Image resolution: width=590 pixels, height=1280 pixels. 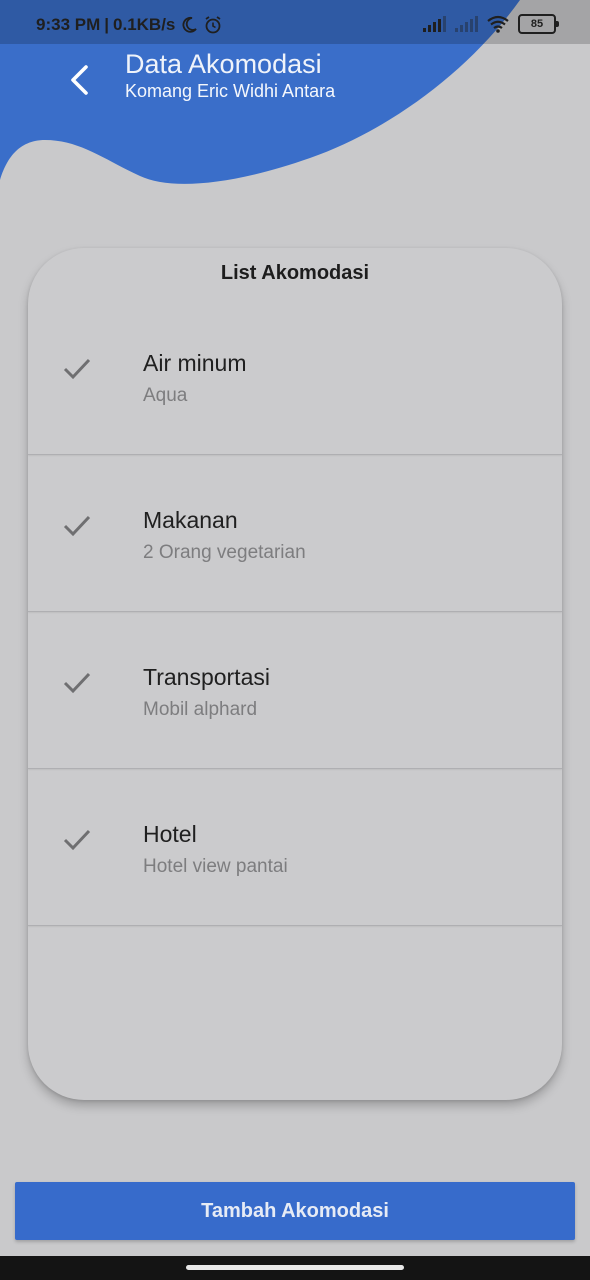 I want to click on alarm-icon, so click(x=213, y=25).